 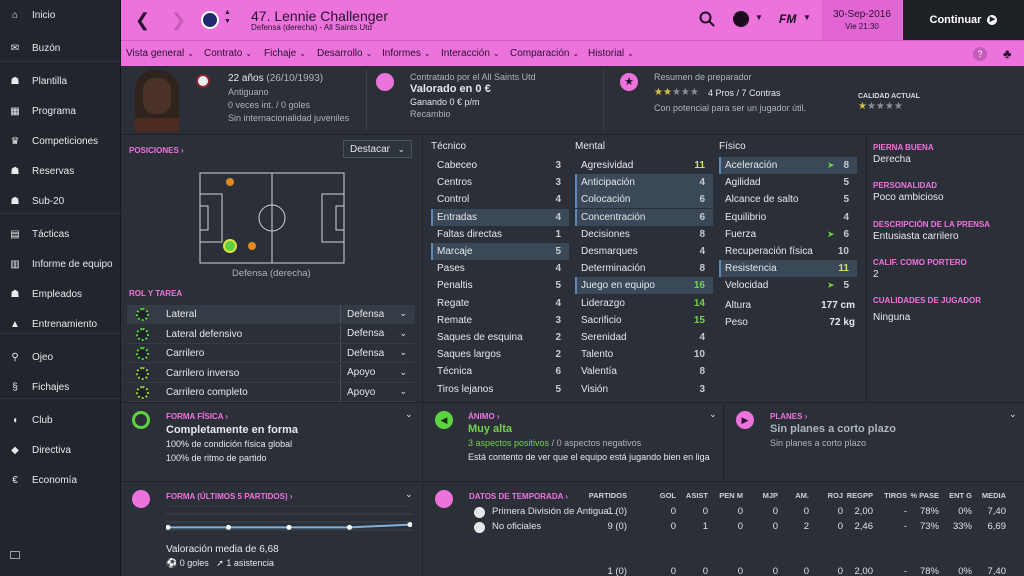 I want to click on form-label: FORMA (ÚLTIMOS 5 PARTIDOS) ›, so click(x=229, y=496).